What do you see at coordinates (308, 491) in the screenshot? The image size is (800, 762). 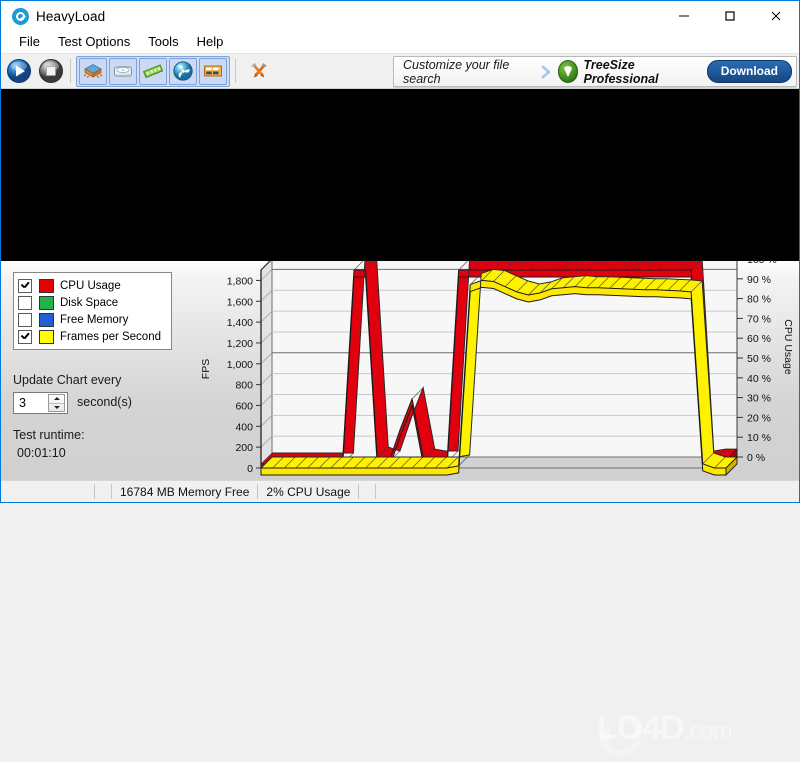 I see `status-cpu-usage: 2% CPU Usage` at bounding box center [308, 491].